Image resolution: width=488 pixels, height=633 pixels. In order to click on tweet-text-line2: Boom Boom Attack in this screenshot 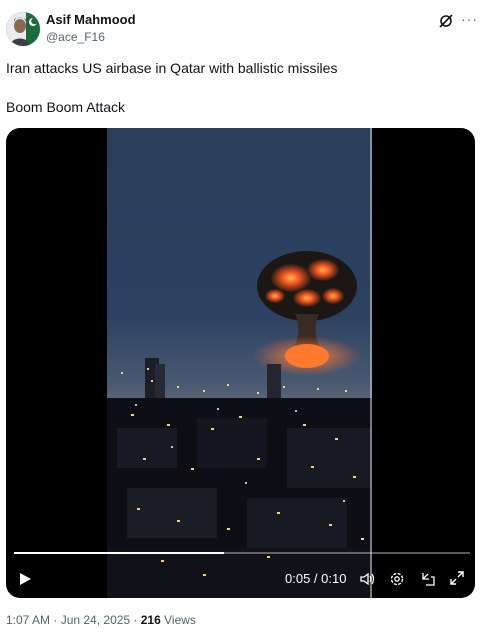, I will do `click(66, 107)`.